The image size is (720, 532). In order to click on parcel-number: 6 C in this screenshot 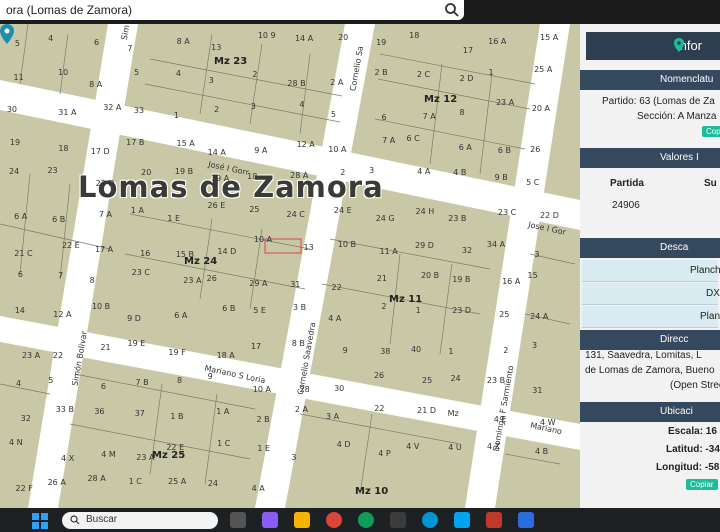, I will do `click(413, 139)`.